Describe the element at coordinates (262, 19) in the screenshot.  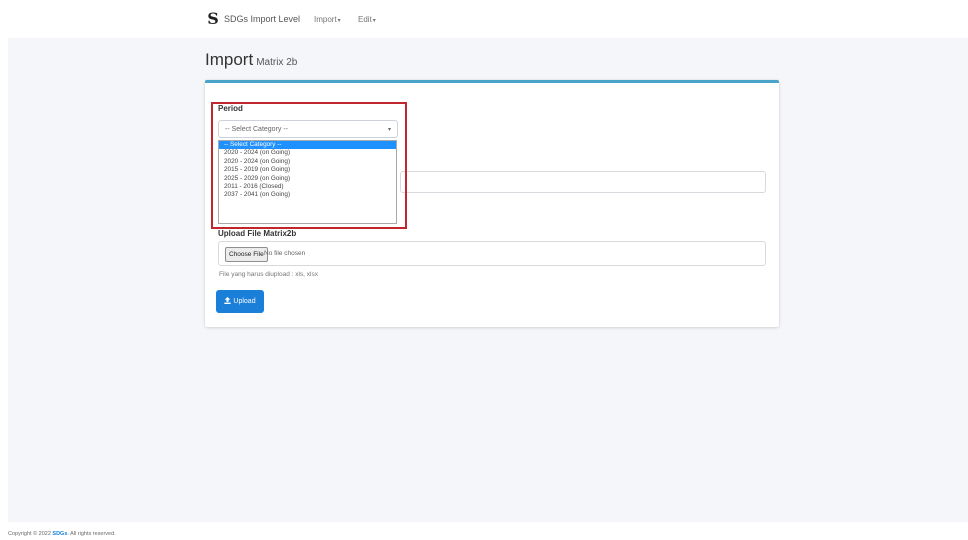
I see `brand-name: SDGs Import Level` at that location.